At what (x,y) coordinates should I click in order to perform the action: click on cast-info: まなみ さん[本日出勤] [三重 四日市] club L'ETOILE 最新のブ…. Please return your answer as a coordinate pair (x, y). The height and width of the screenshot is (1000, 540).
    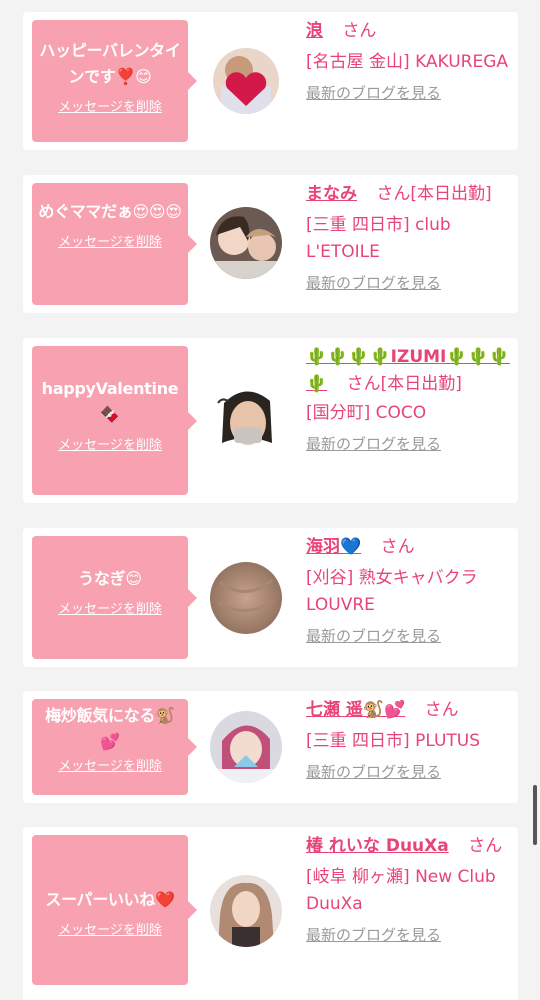
    Looking at the image, I should click on (408, 239).